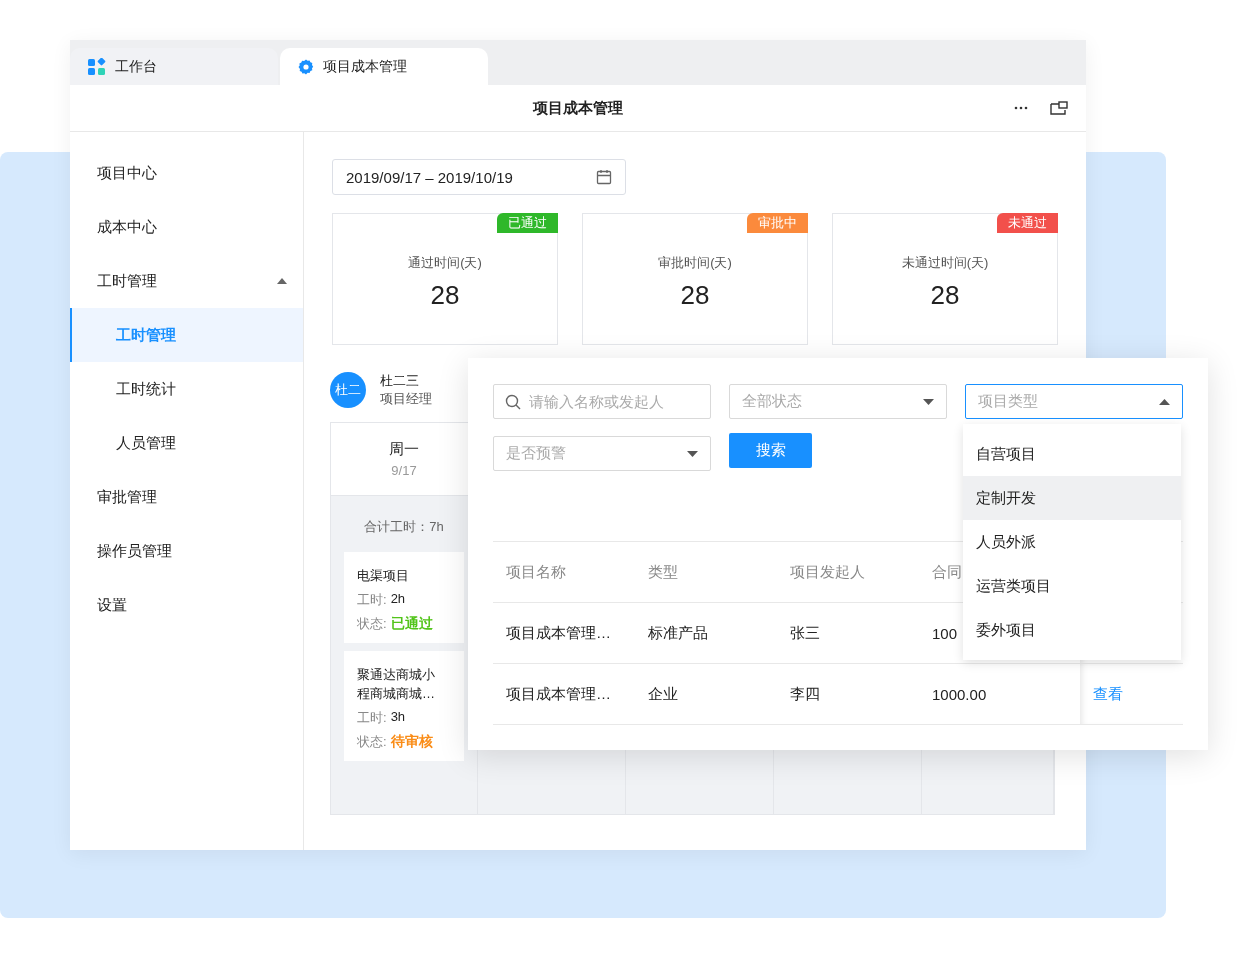 Image resolution: width=1256 pixels, height=962 pixels. Describe the element at coordinates (411, 742) in the screenshot. I see `status-value: 待审核` at that location.